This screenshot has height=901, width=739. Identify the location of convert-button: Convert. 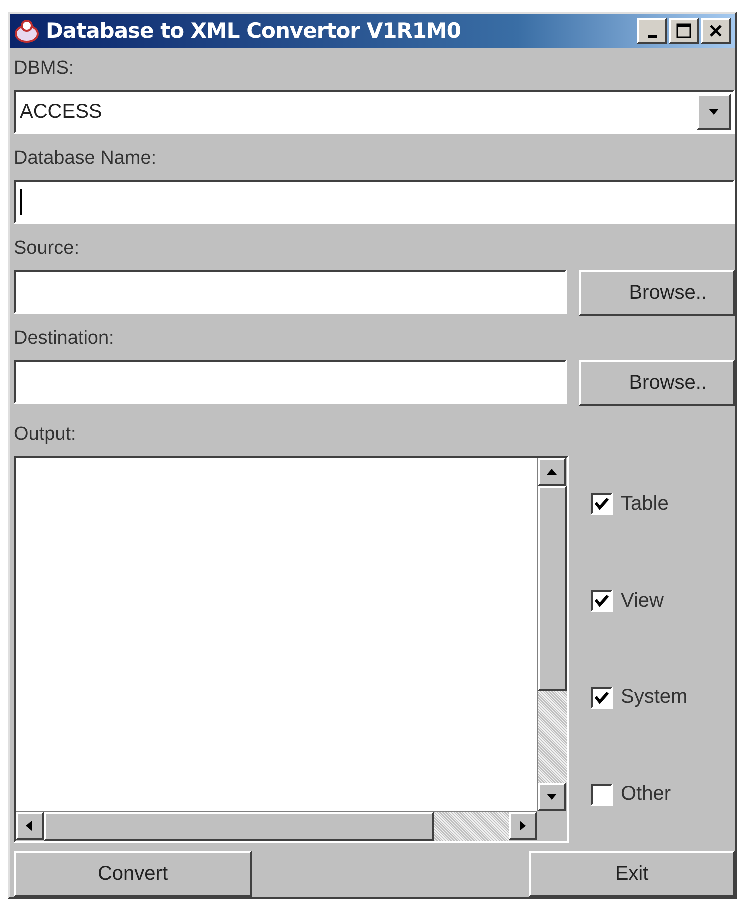
(133, 874).